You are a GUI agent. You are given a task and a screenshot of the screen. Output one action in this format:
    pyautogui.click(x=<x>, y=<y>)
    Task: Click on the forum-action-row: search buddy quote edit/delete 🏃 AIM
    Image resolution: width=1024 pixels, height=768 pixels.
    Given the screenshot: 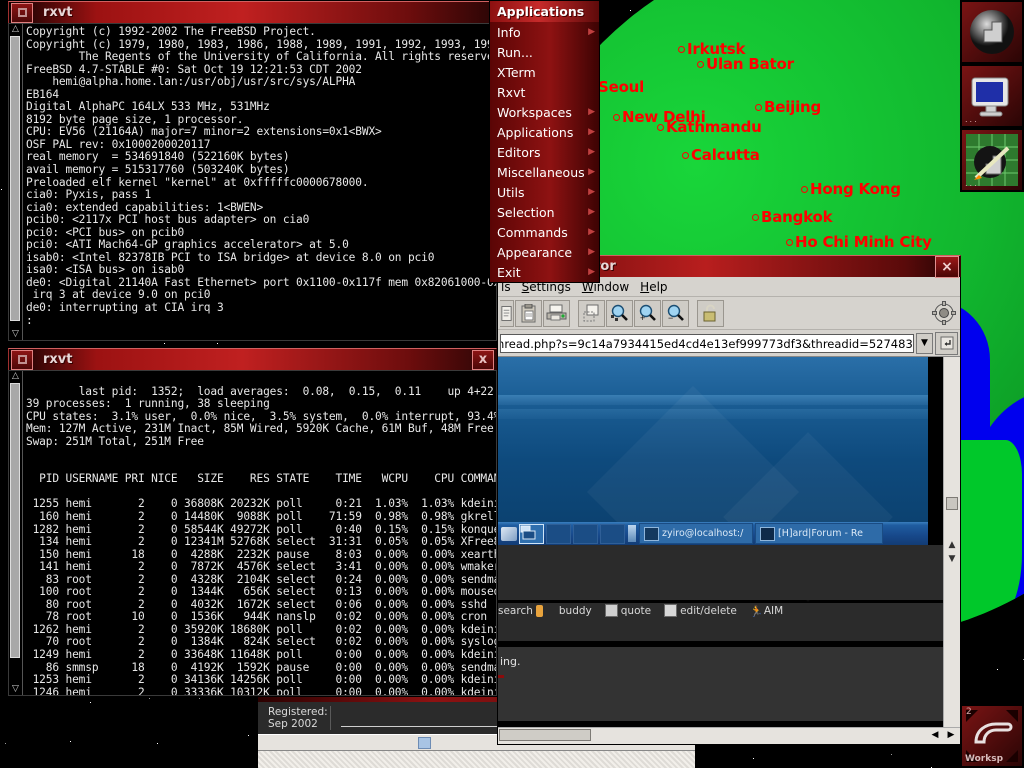 What is the action you would take?
    pyautogui.click(x=645, y=611)
    